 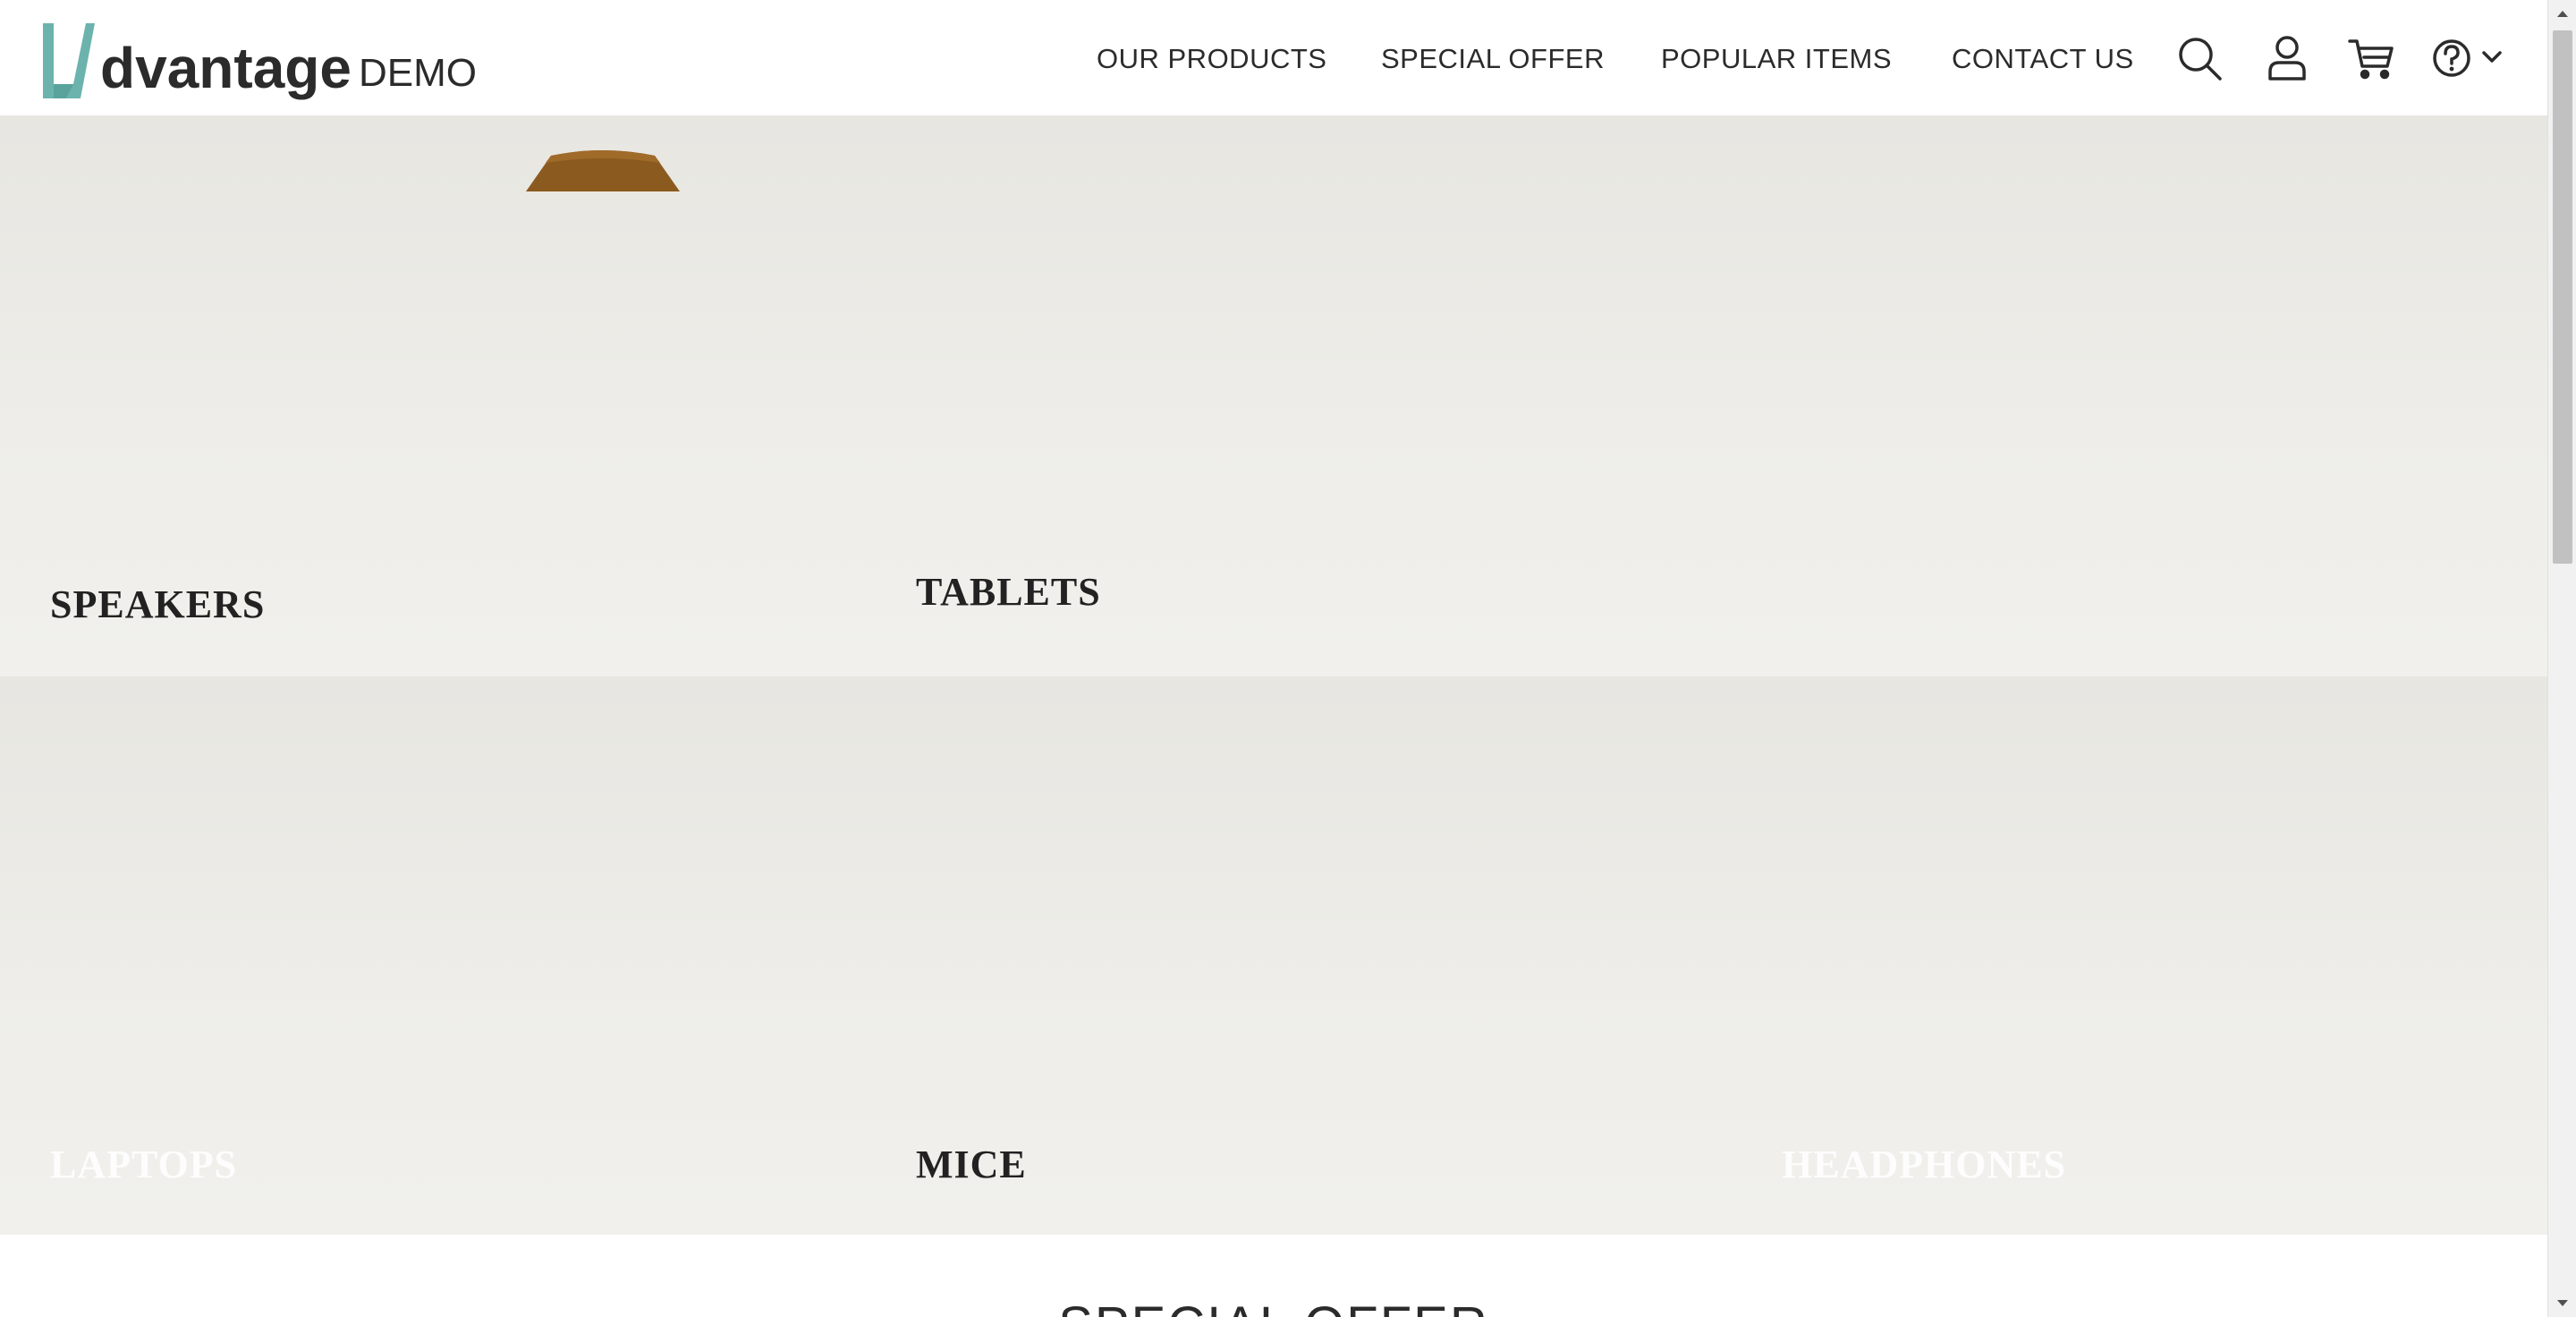 What do you see at coordinates (2562, 1303) in the screenshot?
I see `scroll-down-arrow-icon` at bounding box center [2562, 1303].